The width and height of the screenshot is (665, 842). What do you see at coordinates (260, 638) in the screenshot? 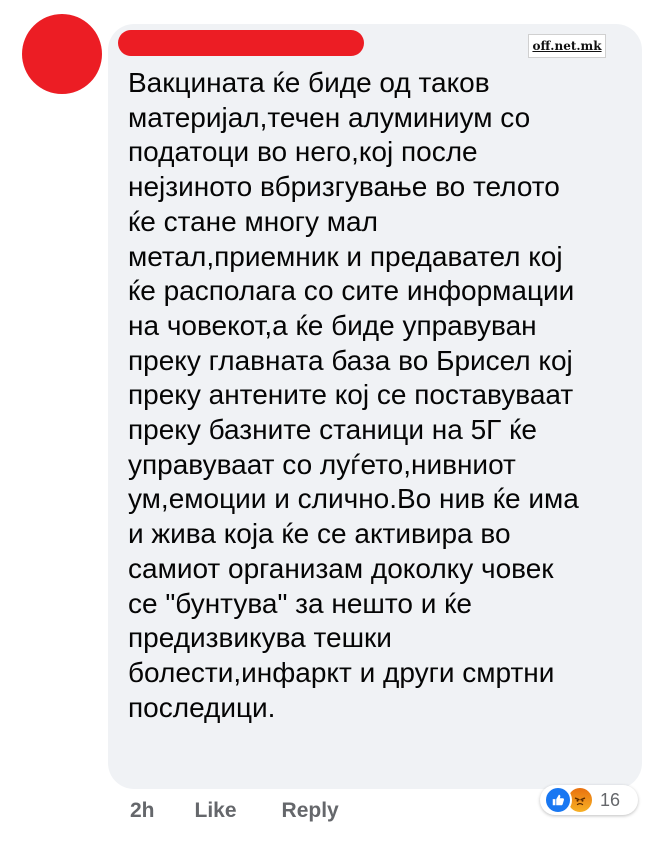
I see `comment-line: предизвикува тешки` at bounding box center [260, 638].